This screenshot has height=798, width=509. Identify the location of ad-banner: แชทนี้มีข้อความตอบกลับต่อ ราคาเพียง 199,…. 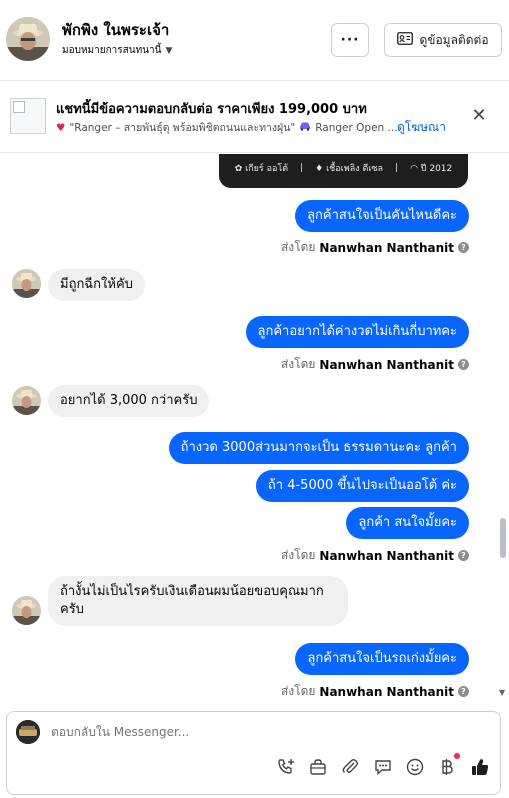
(254, 117).